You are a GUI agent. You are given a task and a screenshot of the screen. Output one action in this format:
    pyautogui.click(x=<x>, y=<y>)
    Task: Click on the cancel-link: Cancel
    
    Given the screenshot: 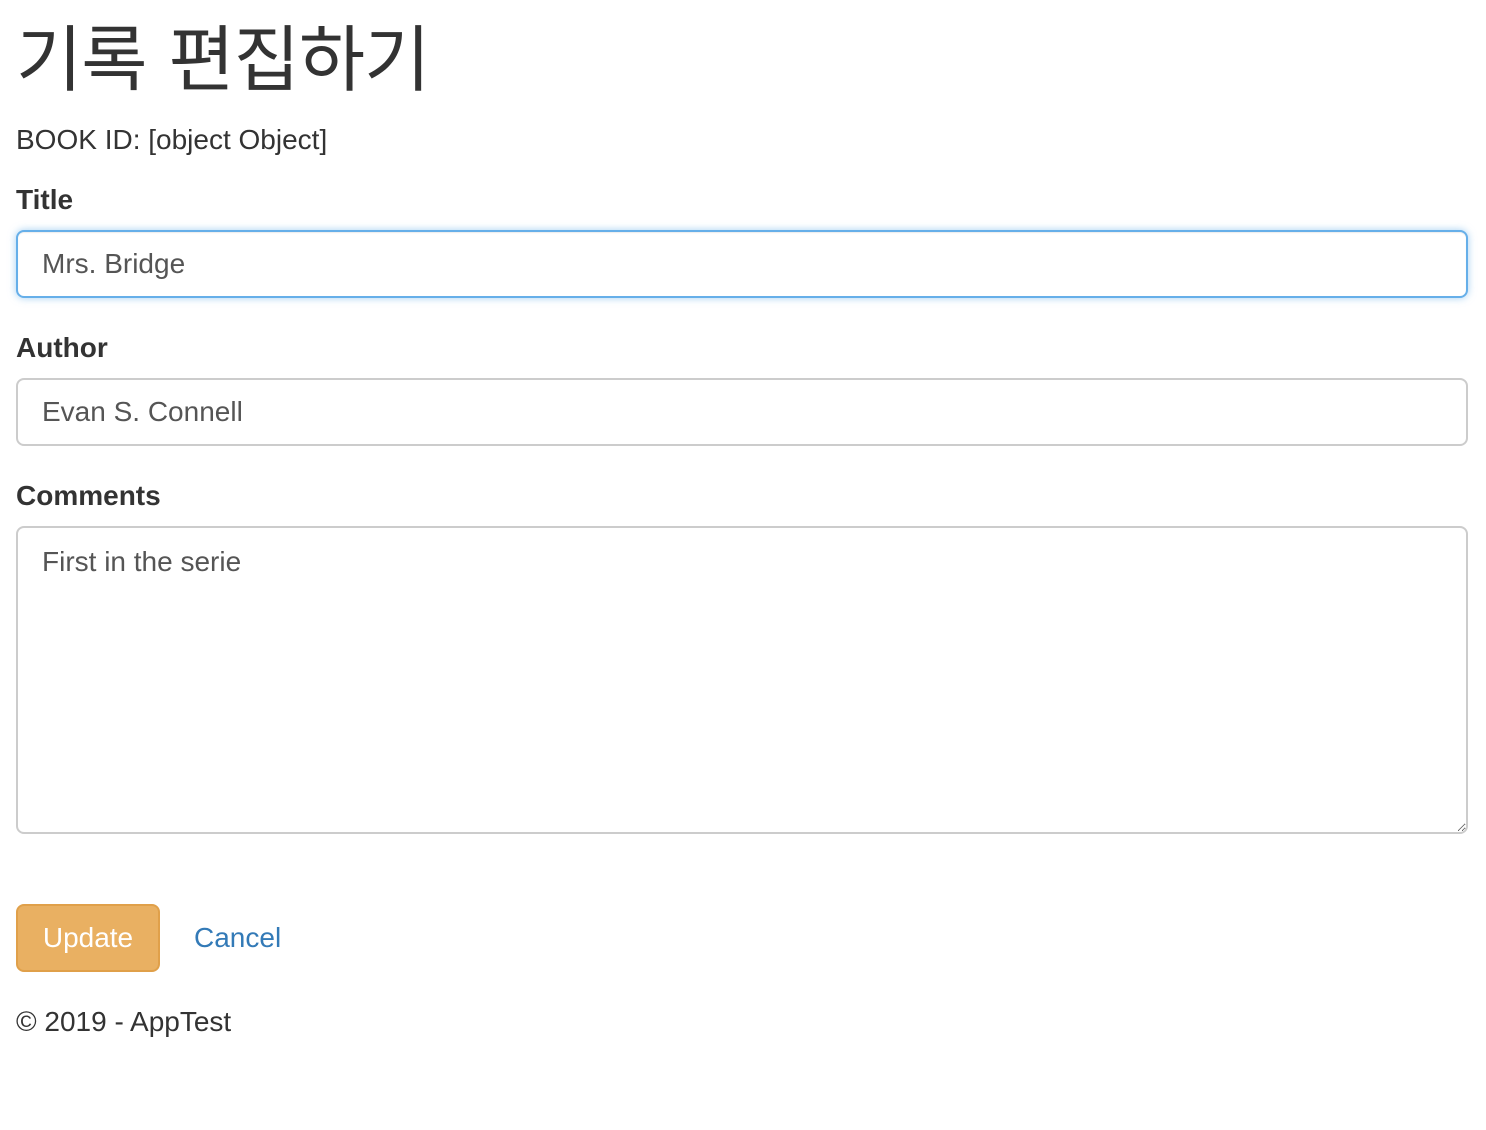 What is the action you would take?
    pyautogui.click(x=237, y=938)
    